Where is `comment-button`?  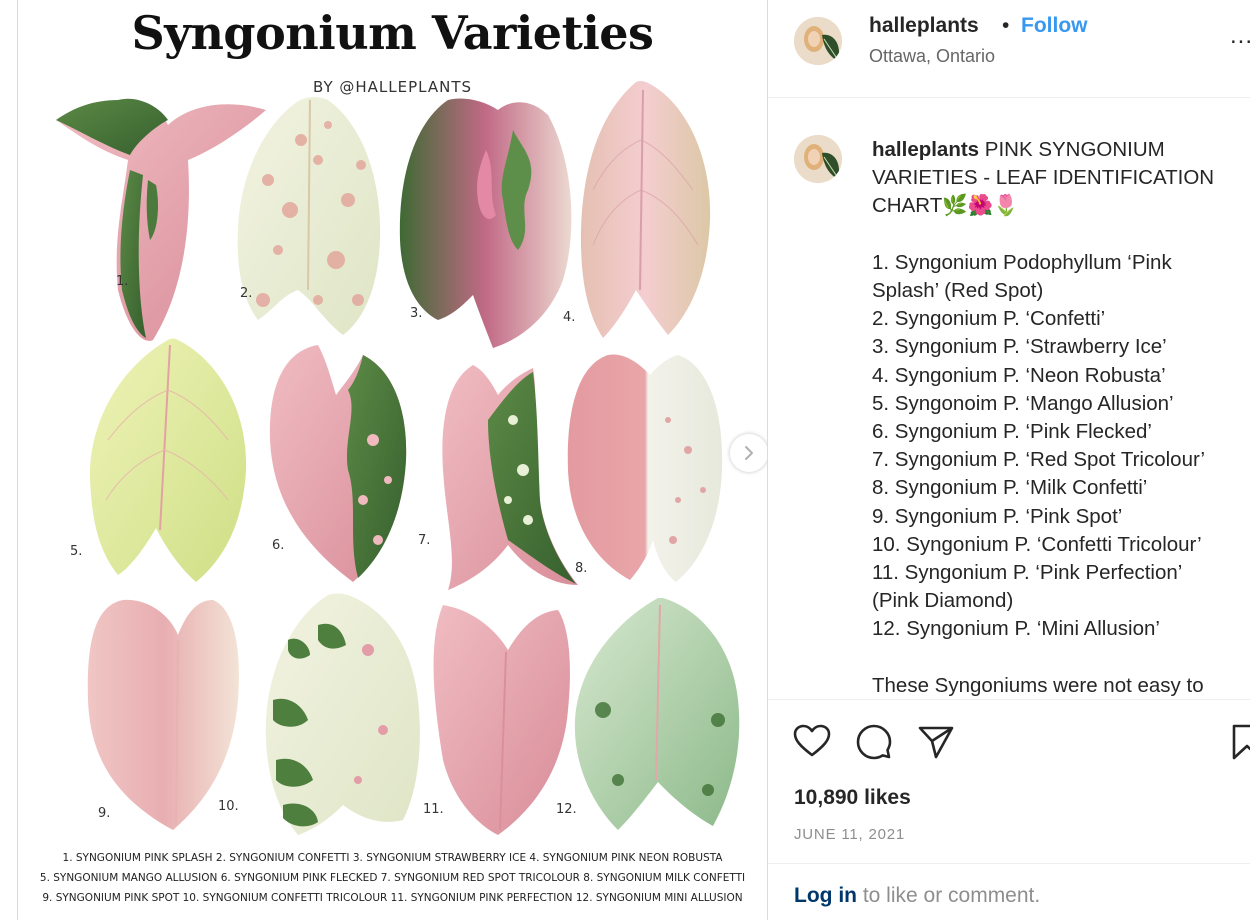
comment-button is located at coordinates (874, 742).